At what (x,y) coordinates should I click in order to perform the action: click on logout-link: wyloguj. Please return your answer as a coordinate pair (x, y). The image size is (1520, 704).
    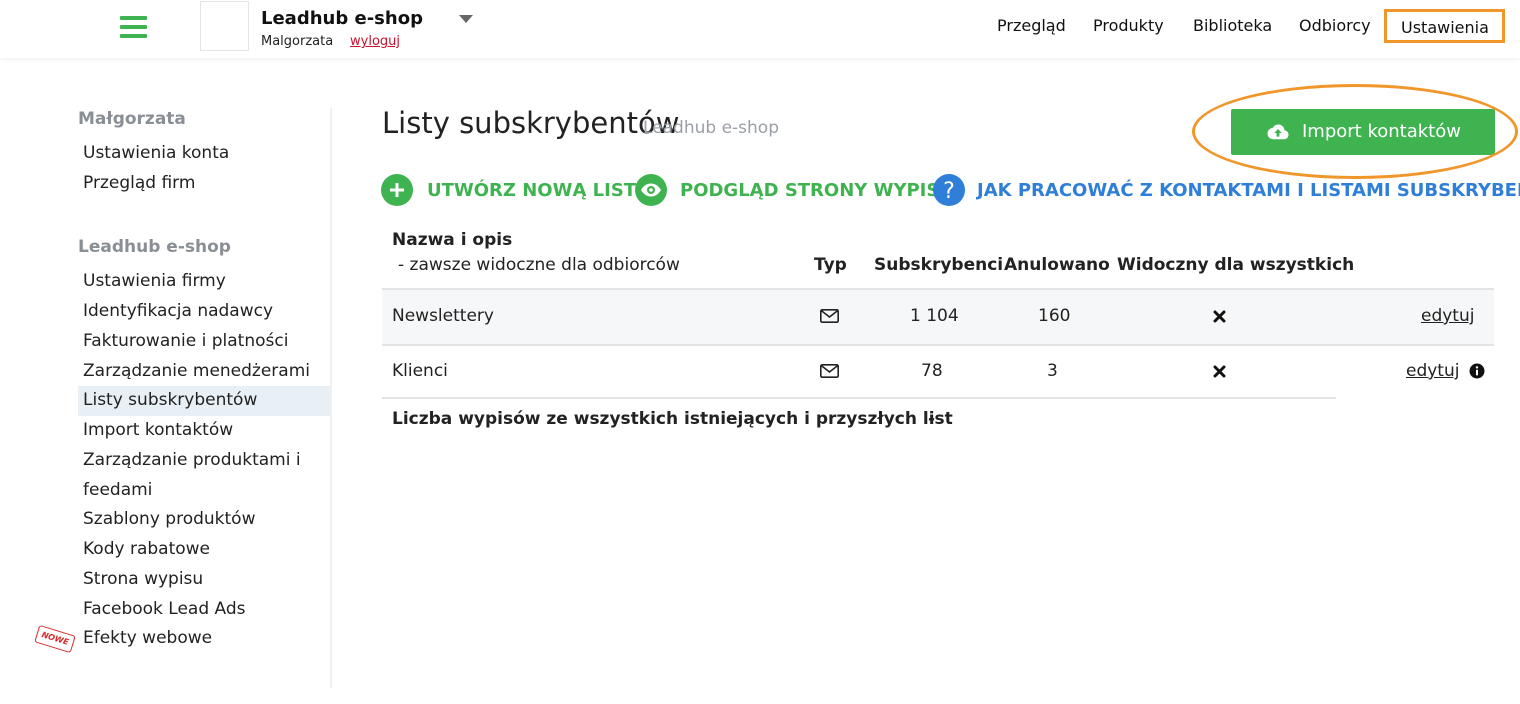
    Looking at the image, I should click on (375, 41).